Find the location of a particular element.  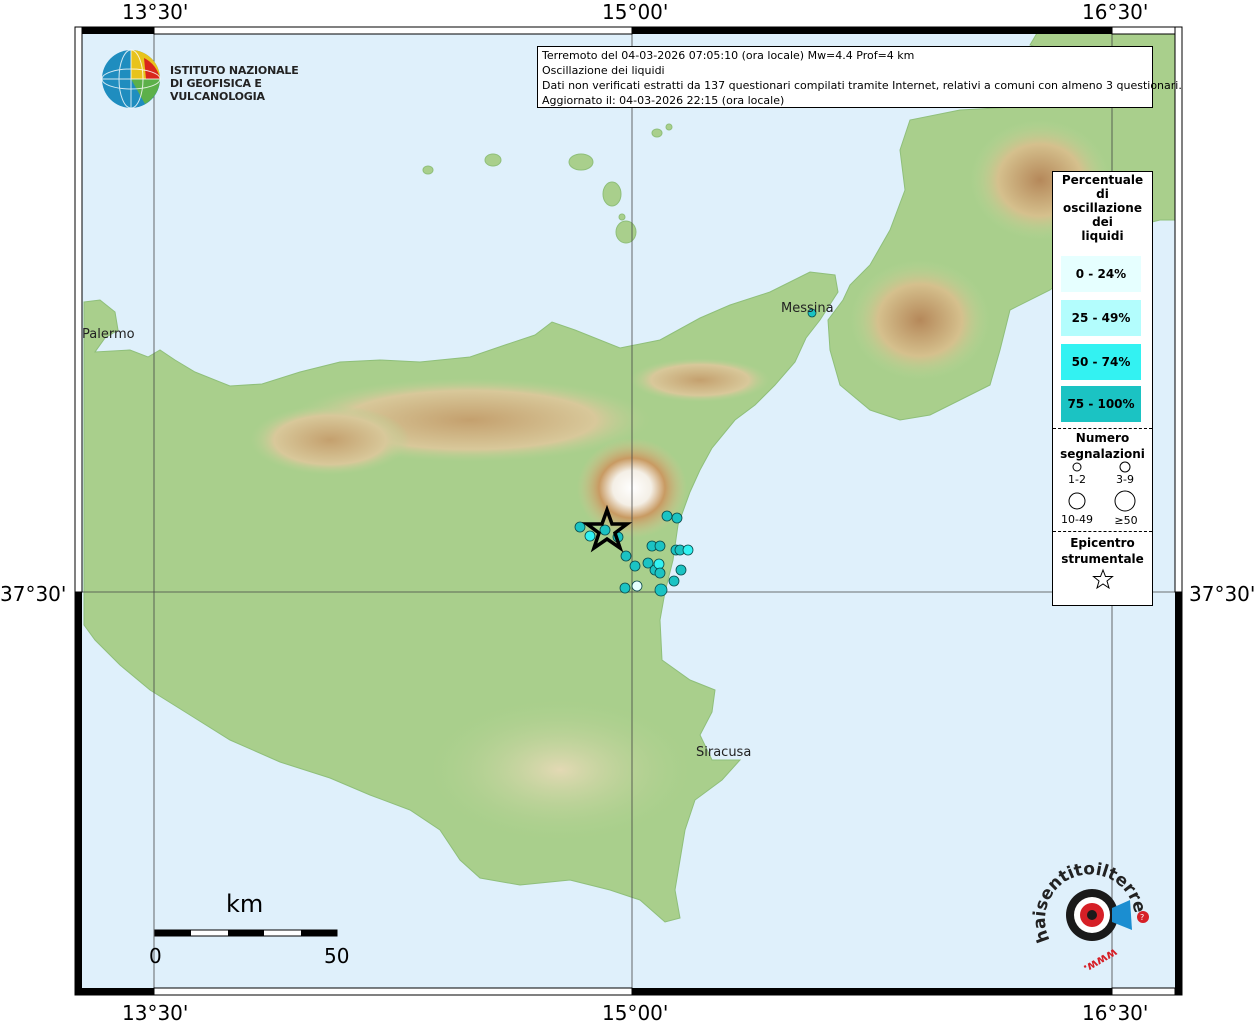

legend-class-0-24: 0 - 24% is located at coordinates (1101, 274).